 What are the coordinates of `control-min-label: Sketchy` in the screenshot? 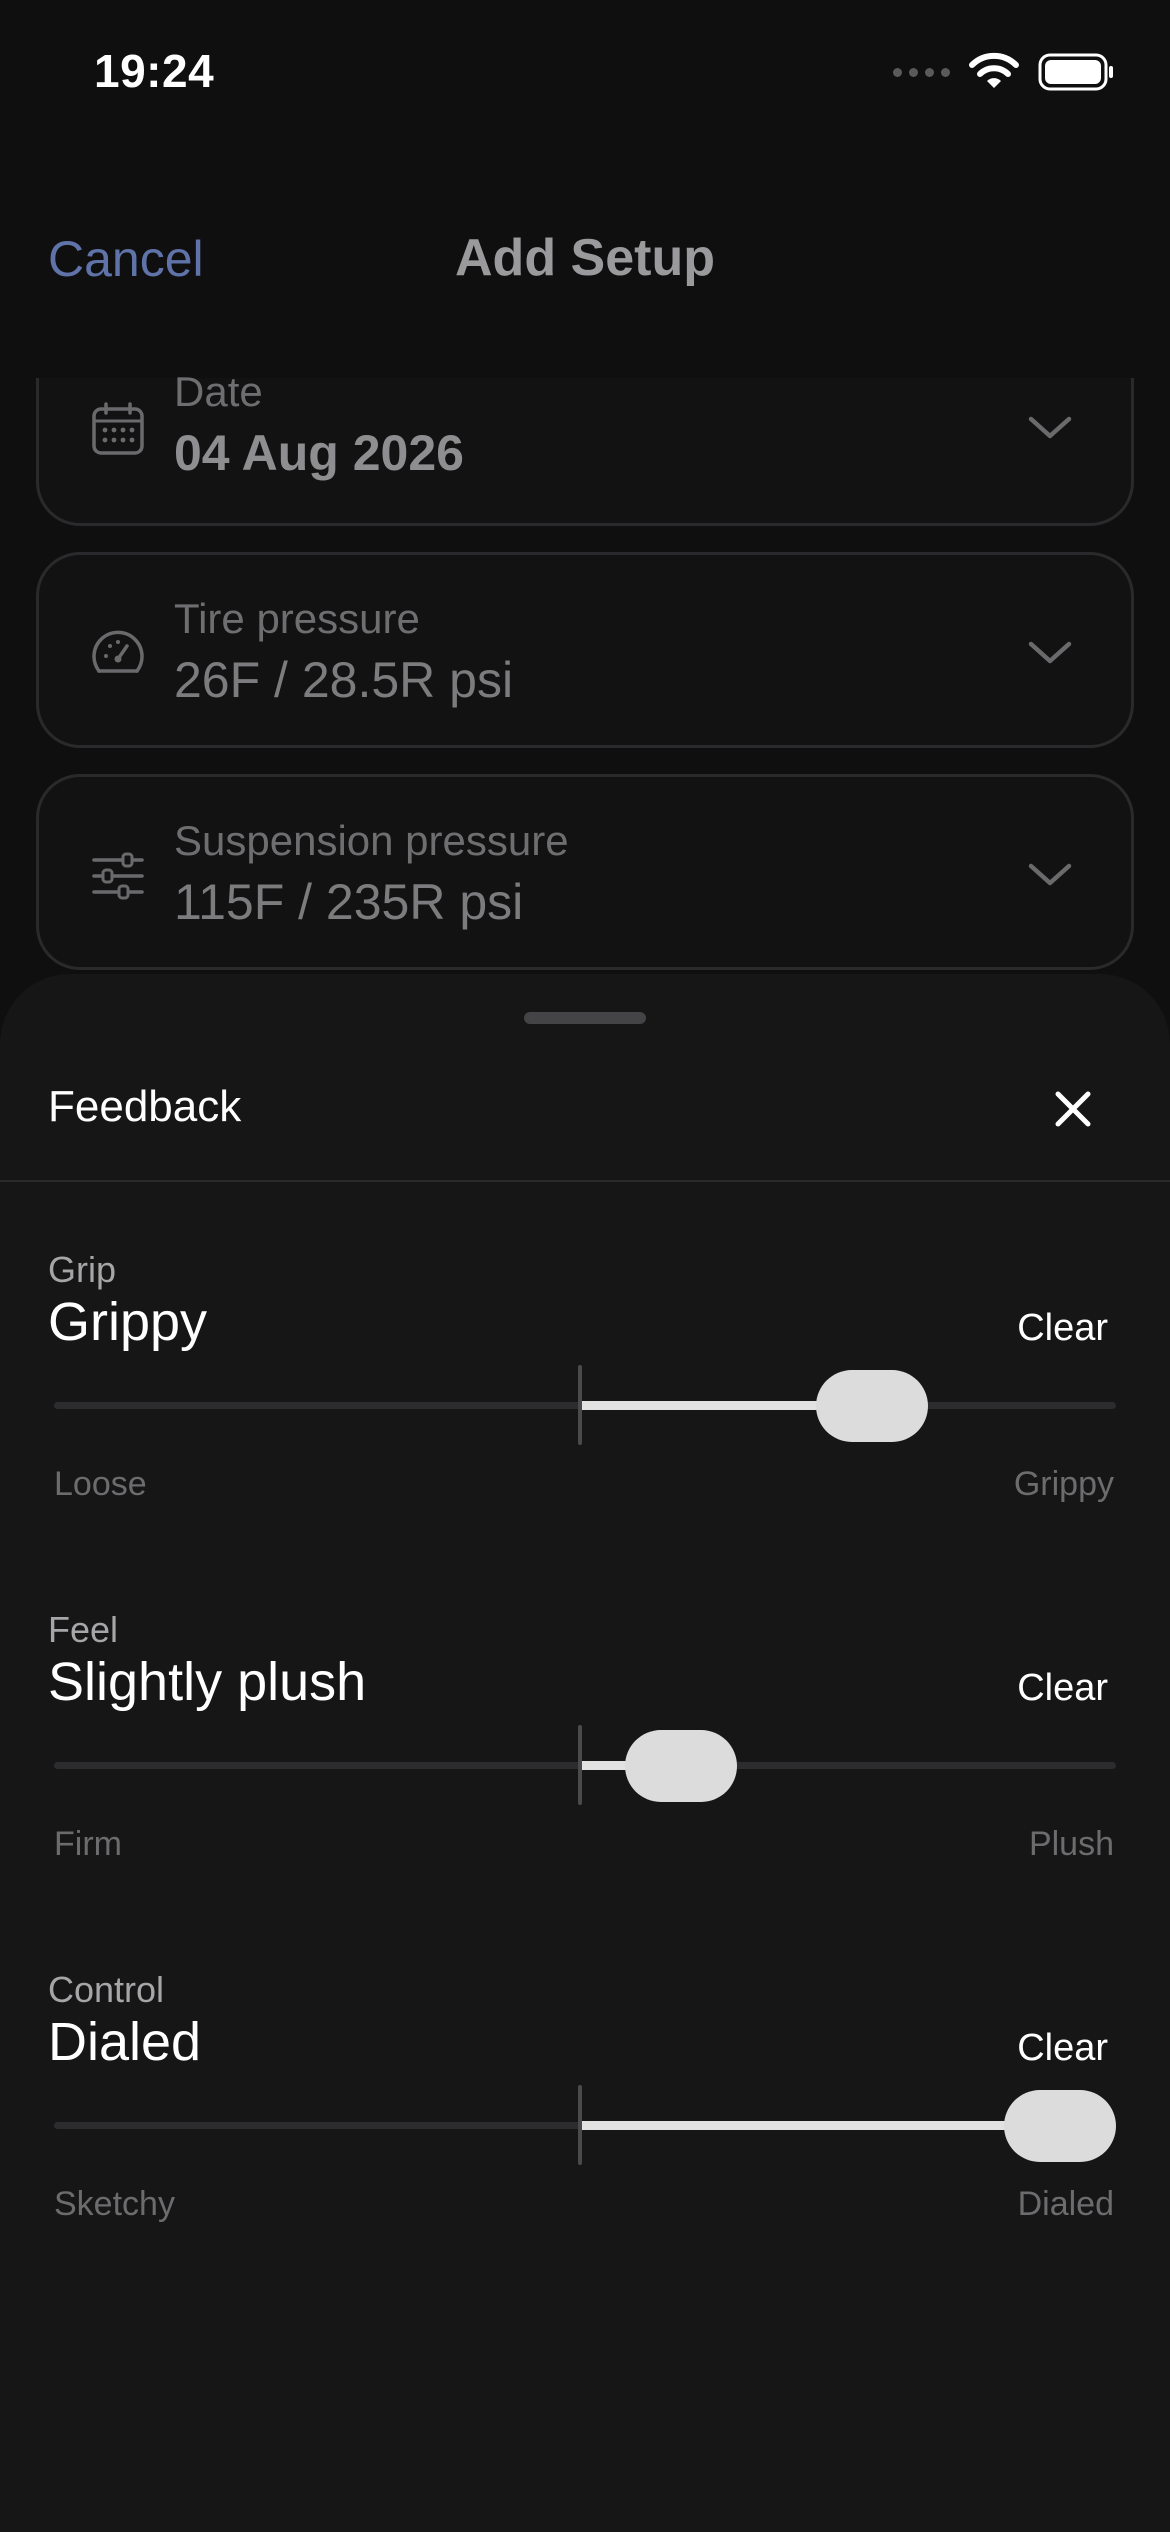 It's located at (114, 2204).